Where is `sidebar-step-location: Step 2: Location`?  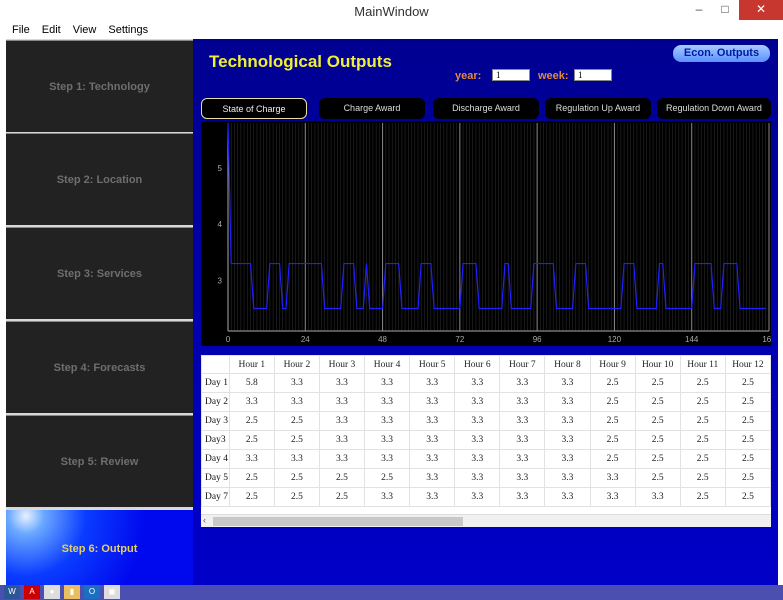
sidebar-step-location: Step 2: Location is located at coordinates (99, 179).